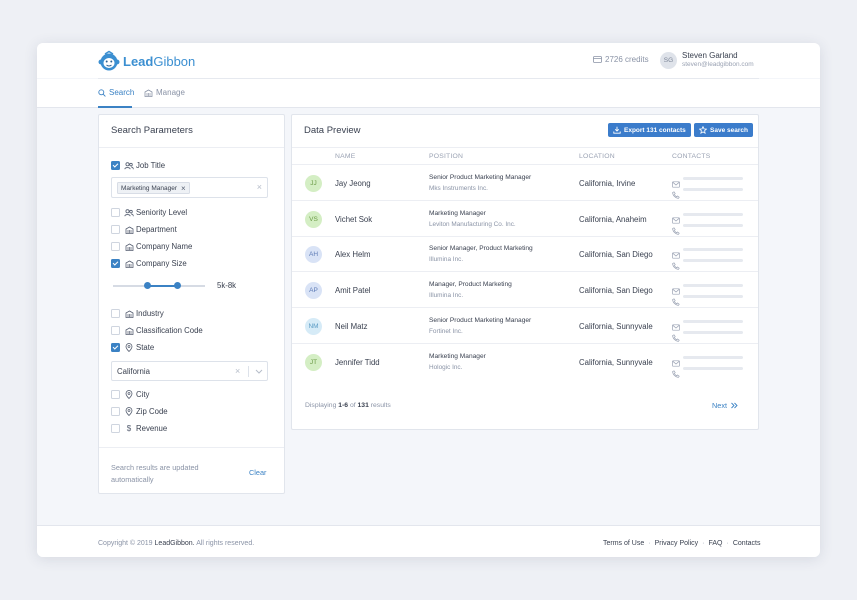 The image size is (857, 600). I want to click on download-icon, so click(617, 130).